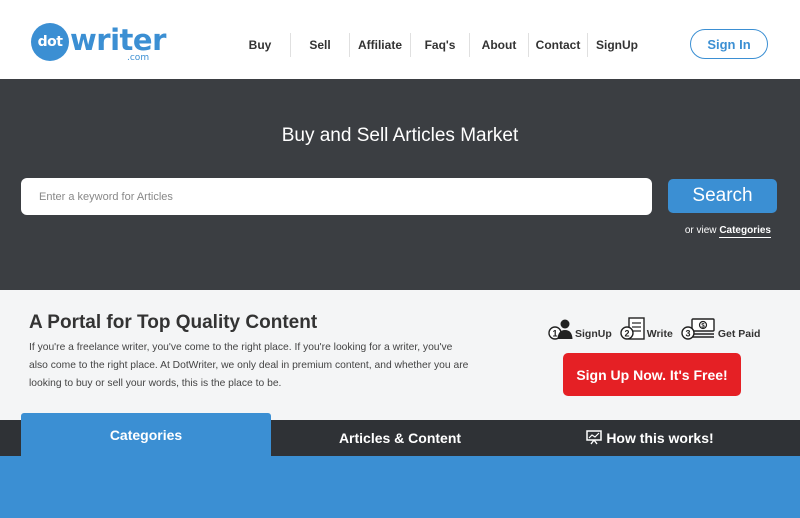 This screenshot has height=518, width=800. Describe the element at coordinates (687, 334) in the screenshot. I see `svg-text: 3` at that location.